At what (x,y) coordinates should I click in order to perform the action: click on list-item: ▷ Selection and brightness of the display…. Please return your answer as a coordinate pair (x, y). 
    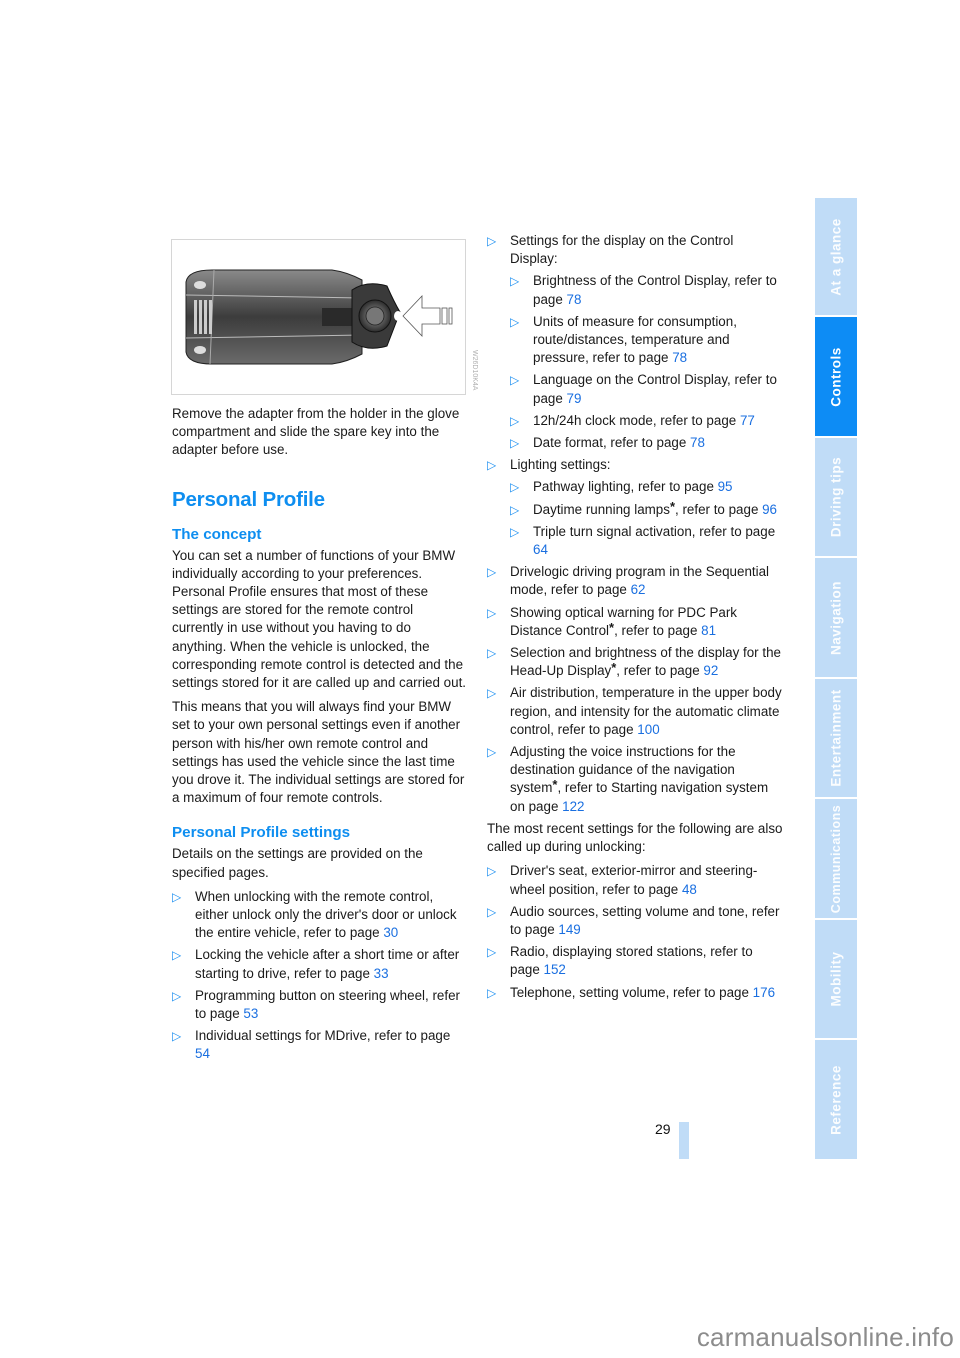
    Looking at the image, I should click on (634, 662).